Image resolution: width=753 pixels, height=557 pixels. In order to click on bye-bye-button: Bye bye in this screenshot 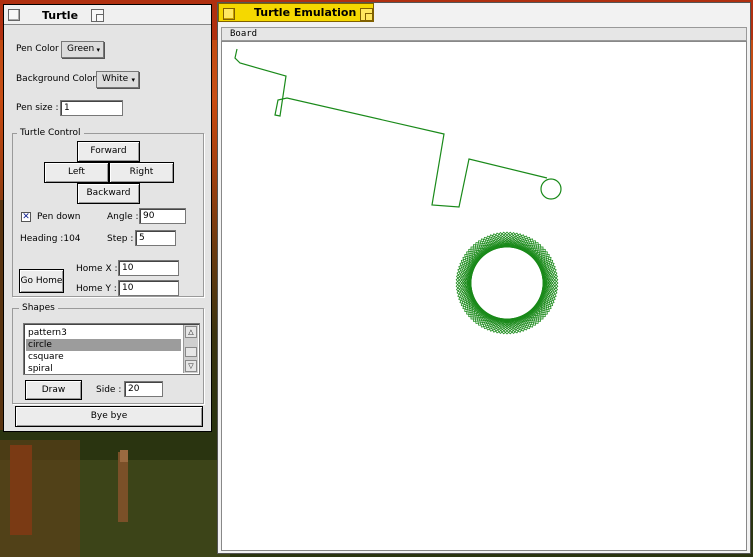, I will do `click(109, 416)`.